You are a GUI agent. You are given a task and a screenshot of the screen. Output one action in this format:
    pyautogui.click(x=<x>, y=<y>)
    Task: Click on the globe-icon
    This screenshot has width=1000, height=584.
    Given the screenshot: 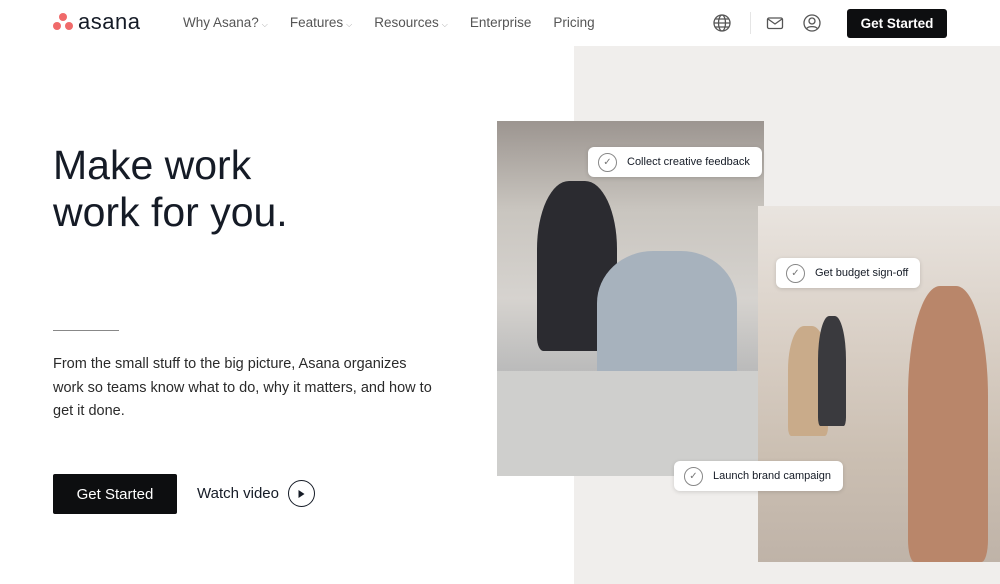 What is the action you would take?
    pyautogui.click(x=722, y=23)
    